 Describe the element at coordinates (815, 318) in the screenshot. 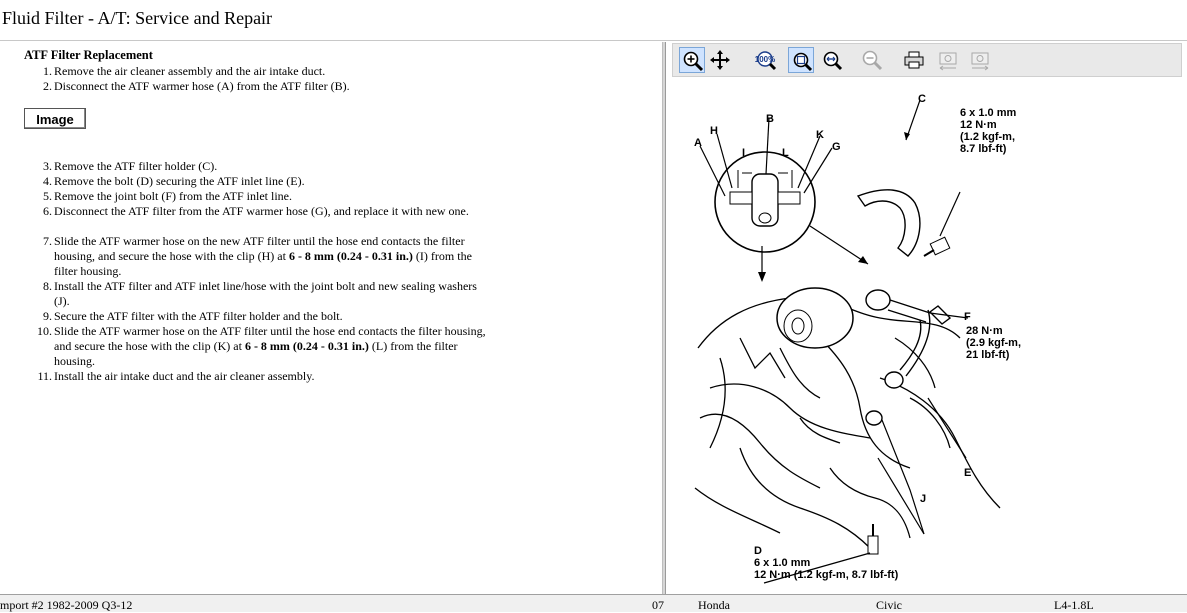

I see `atf-filter-canister` at that location.